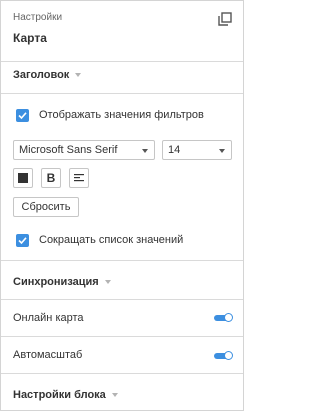 Image resolution: width=320 pixels, height=411 pixels. What do you see at coordinates (68, 150) in the screenshot?
I see `font-family-value: Microsoft Sans Serif` at bounding box center [68, 150].